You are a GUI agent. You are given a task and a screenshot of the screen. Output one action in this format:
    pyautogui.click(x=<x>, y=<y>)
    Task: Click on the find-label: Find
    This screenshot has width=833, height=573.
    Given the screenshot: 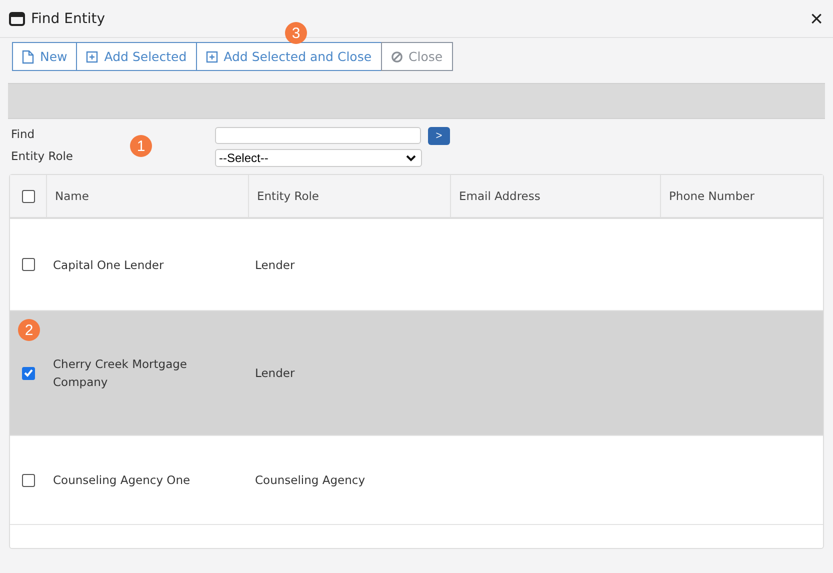 What is the action you would take?
    pyautogui.click(x=23, y=134)
    